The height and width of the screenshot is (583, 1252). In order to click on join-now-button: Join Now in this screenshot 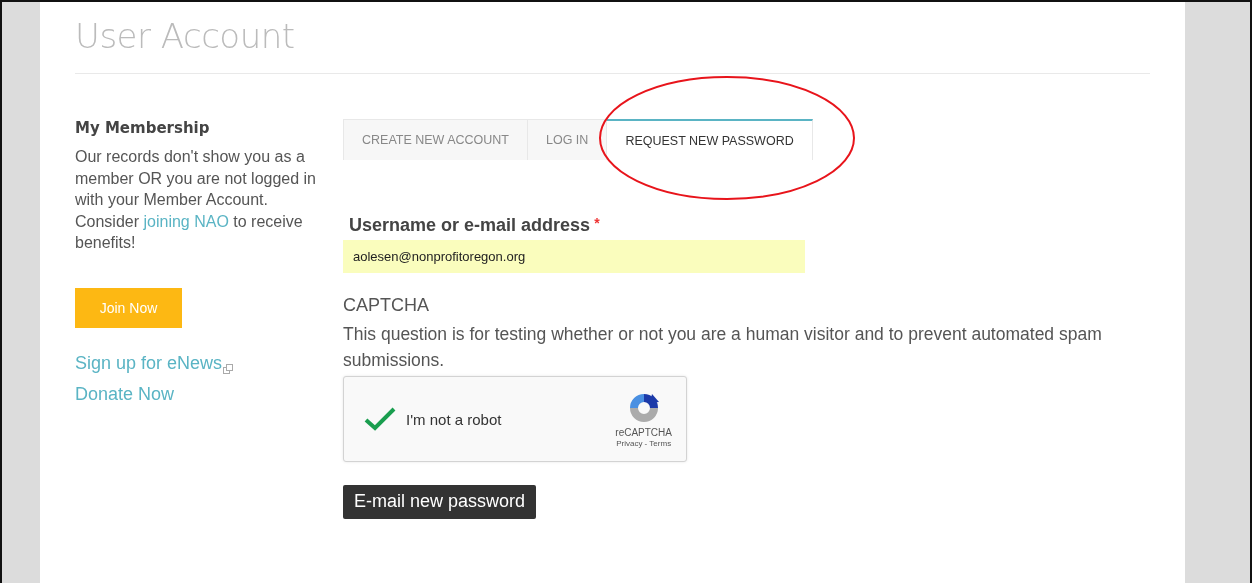, I will do `click(128, 307)`.